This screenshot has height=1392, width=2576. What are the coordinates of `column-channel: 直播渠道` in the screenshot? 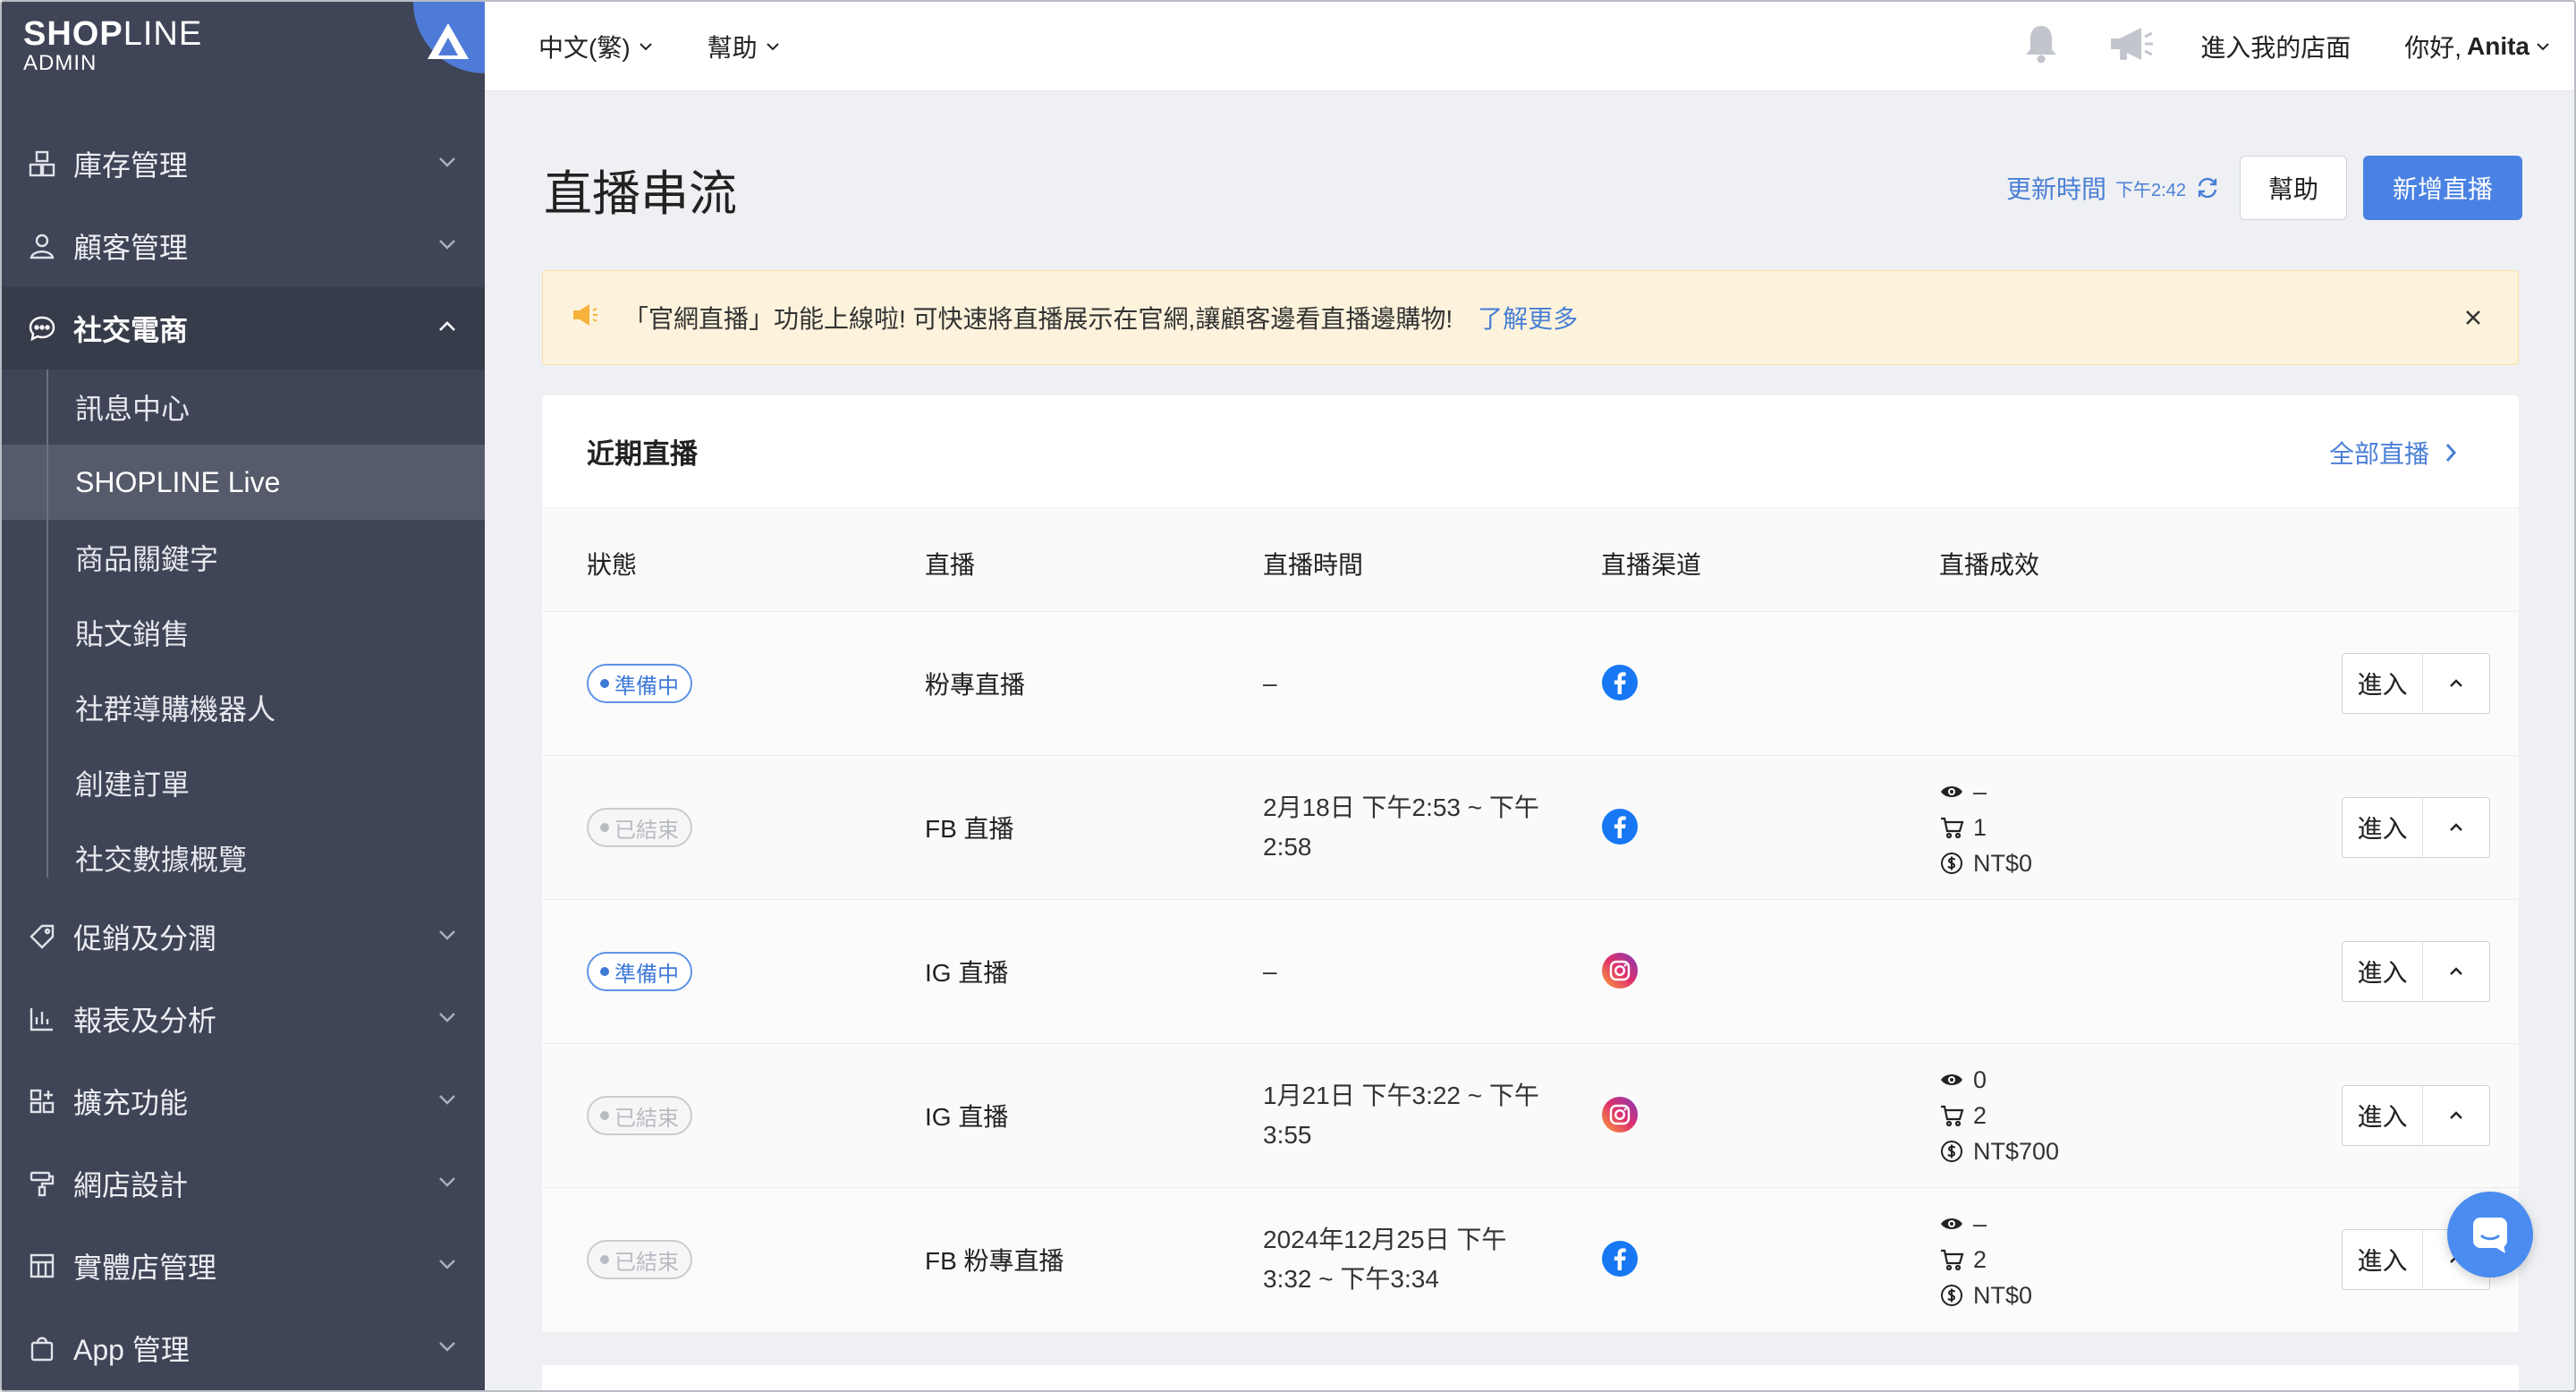 It's located at (1651, 565).